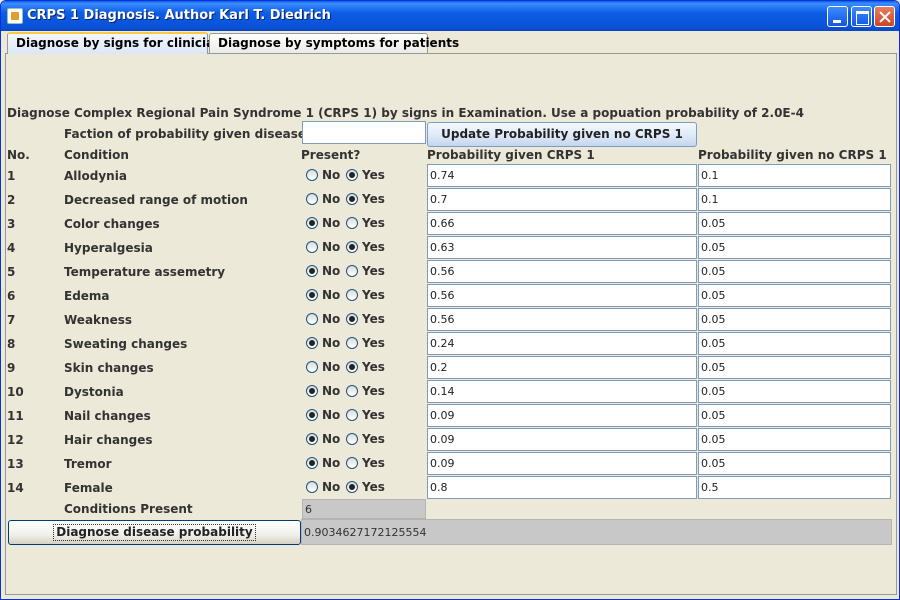 The image size is (900, 600). I want to click on tab-symptoms-patients: Diagnose by symptoms for patients, so click(334, 43).